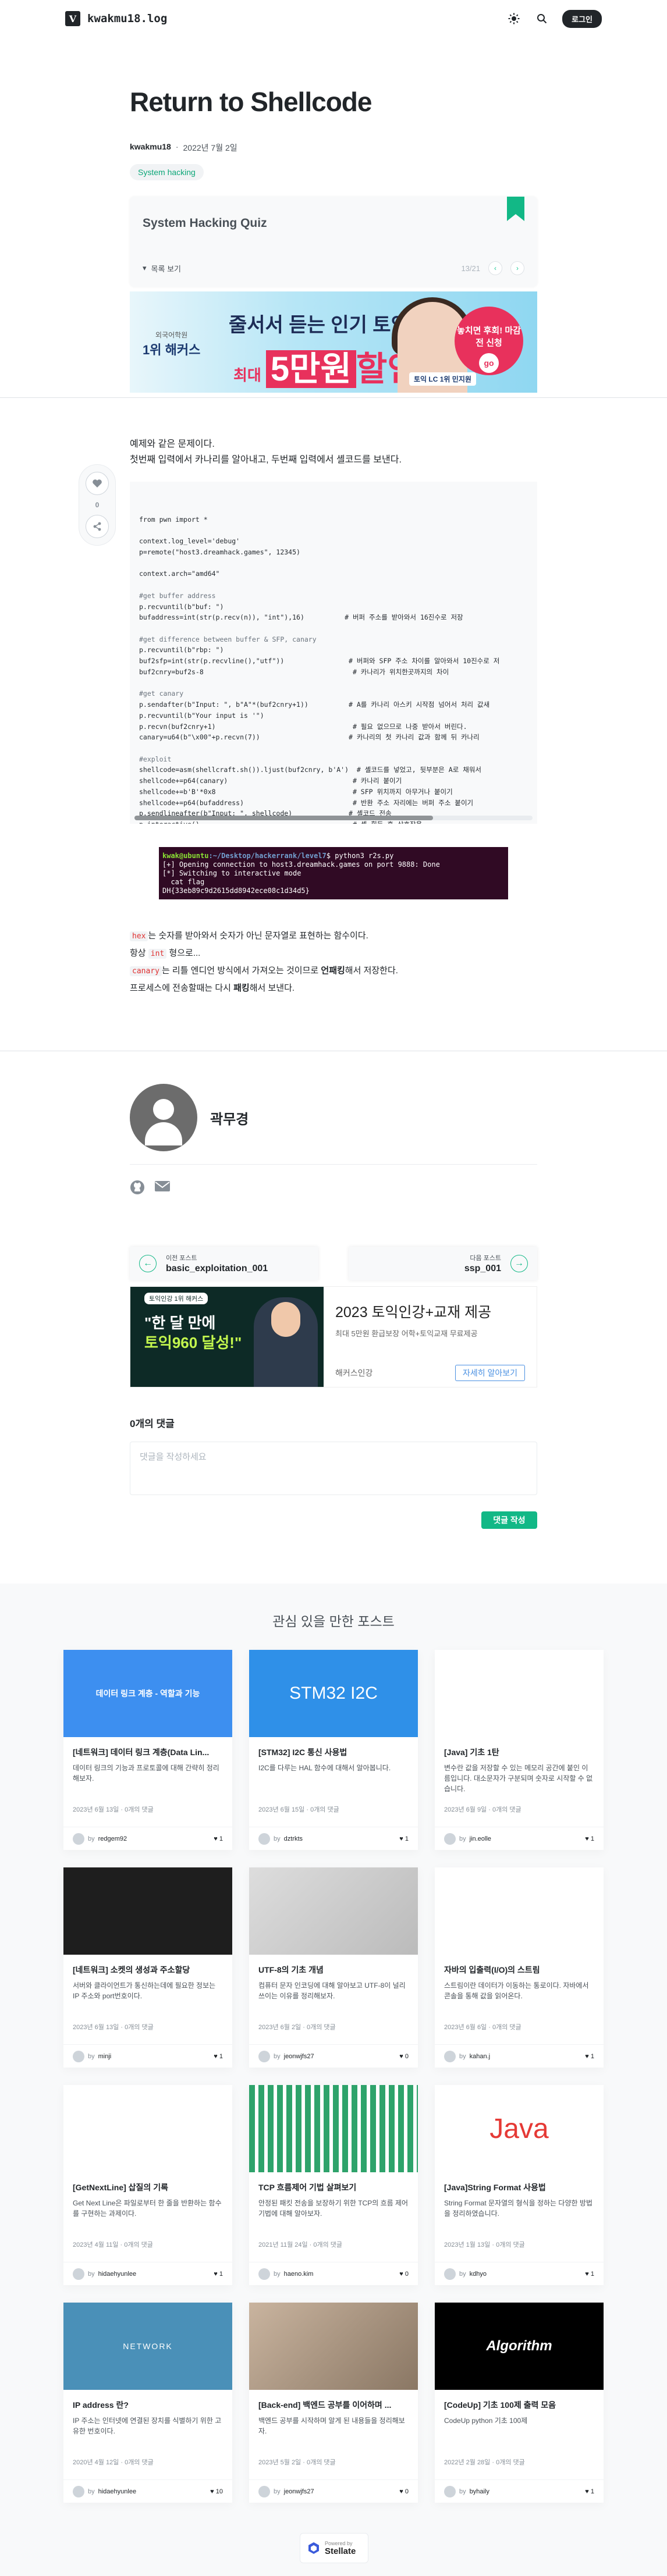 This screenshot has width=667, height=2576. What do you see at coordinates (72, 18) in the screenshot?
I see `velog-logo: V` at bounding box center [72, 18].